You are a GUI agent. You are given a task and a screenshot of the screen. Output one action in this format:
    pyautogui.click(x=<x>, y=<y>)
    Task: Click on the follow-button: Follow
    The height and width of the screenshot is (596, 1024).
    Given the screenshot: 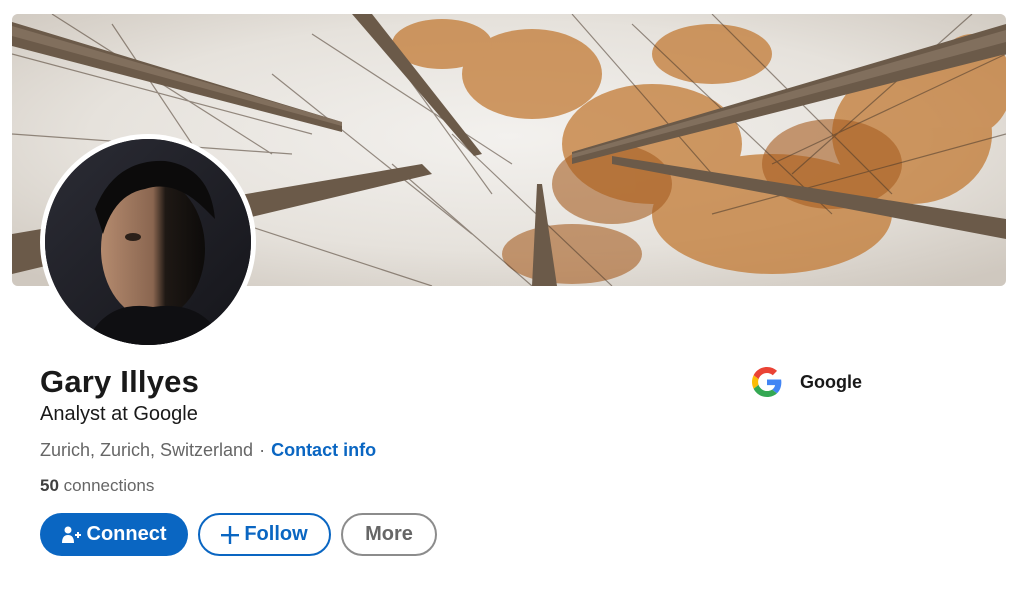 What is the action you would take?
    pyautogui.click(x=264, y=534)
    